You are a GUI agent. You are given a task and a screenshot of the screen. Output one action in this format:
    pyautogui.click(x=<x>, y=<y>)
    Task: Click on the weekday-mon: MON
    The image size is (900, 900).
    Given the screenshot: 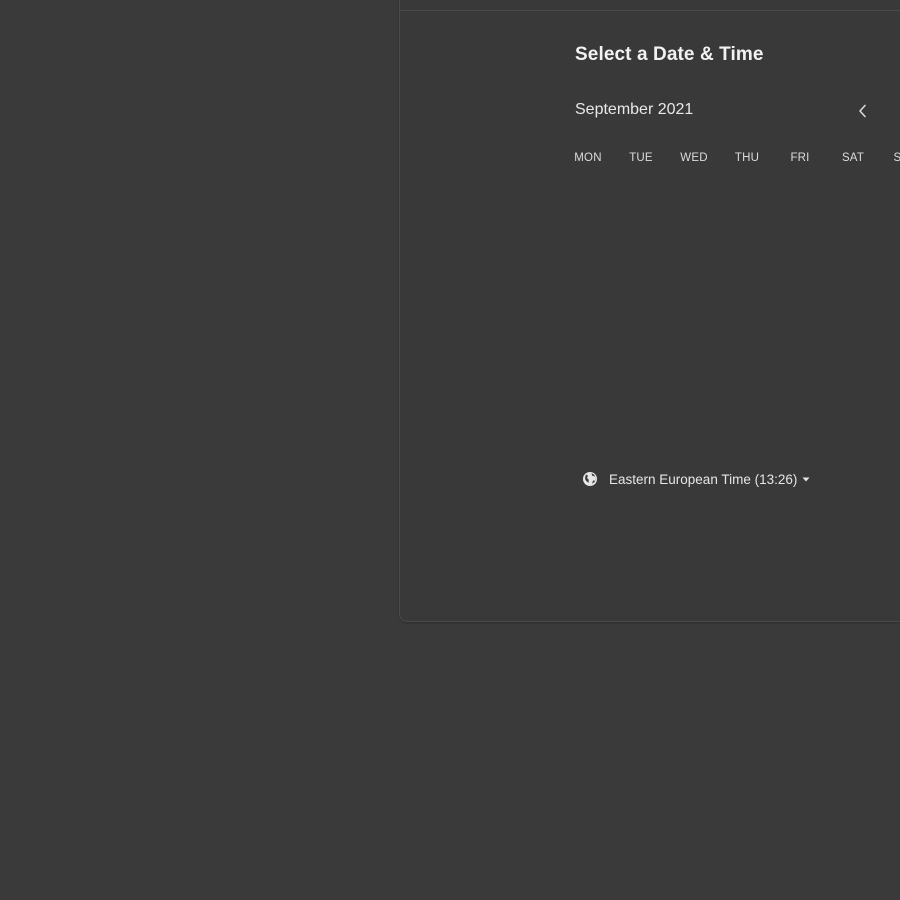 What is the action you would take?
    pyautogui.click(x=588, y=158)
    